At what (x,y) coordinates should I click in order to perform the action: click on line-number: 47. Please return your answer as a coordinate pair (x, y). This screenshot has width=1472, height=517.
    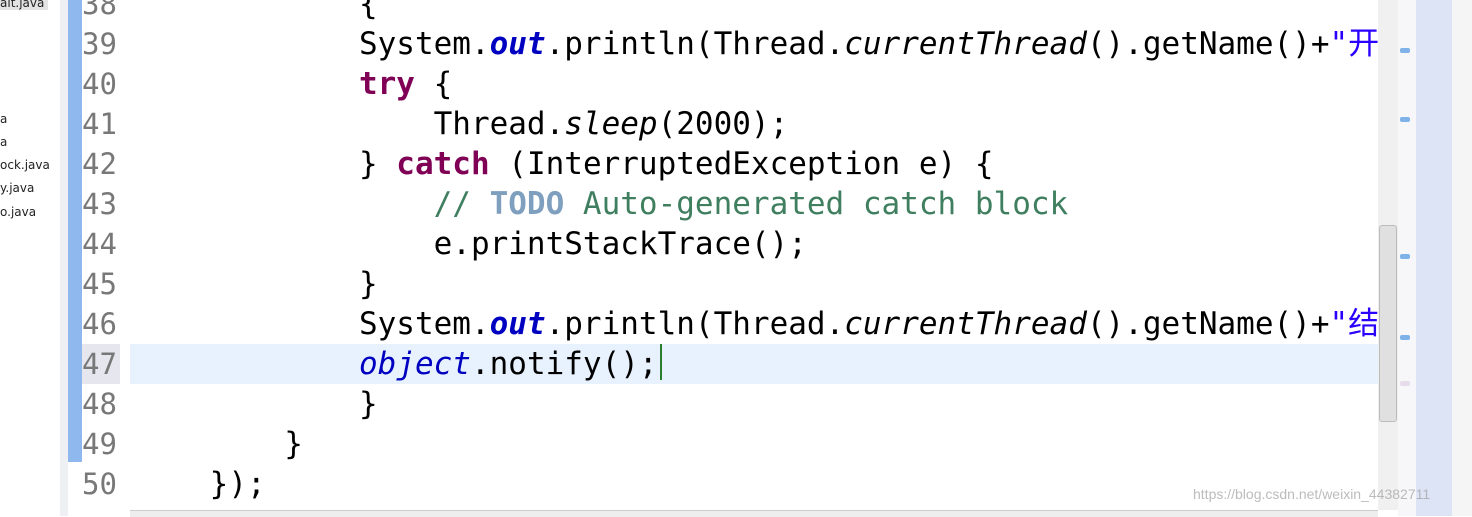
    Looking at the image, I should click on (101, 364).